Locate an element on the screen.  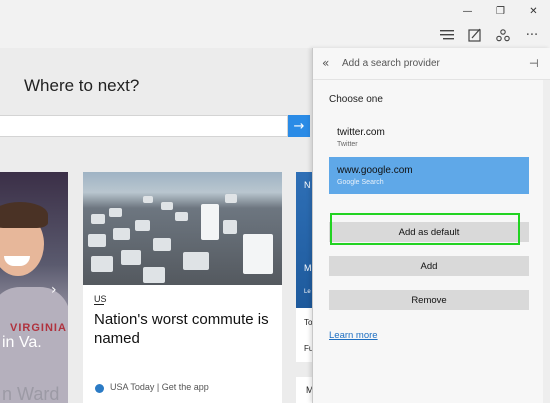
provider-name: twitter.com is located at coordinates (361, 132).